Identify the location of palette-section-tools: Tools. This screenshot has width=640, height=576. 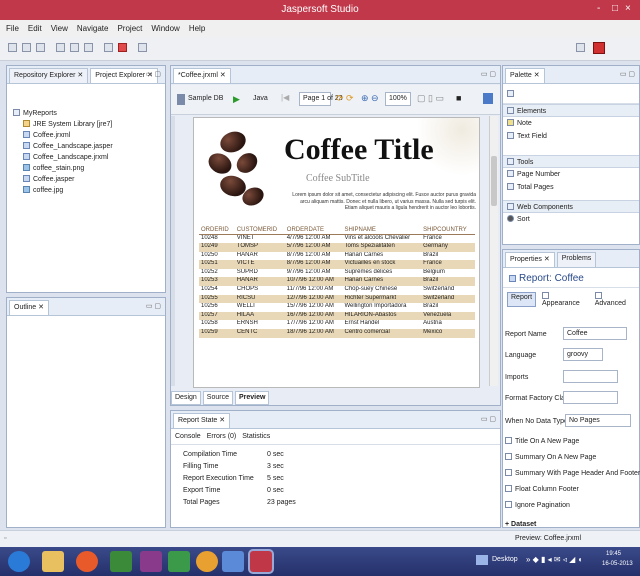
(571, 161).